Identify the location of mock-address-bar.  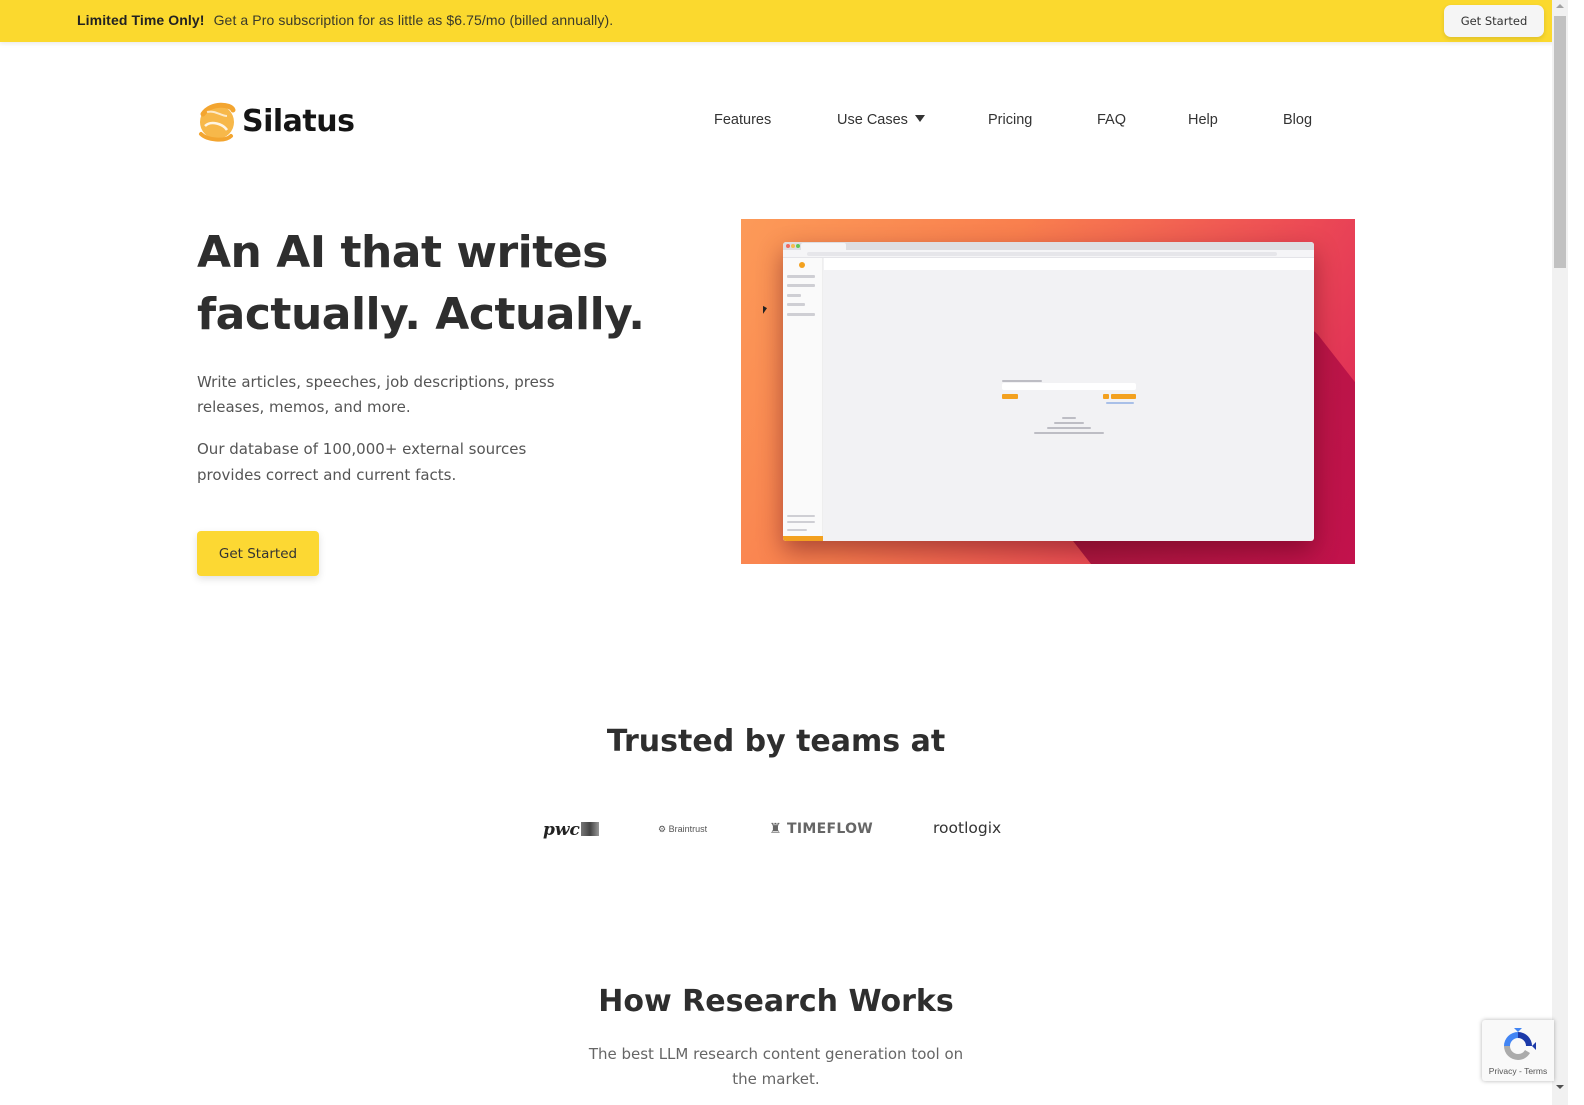
(1048, 254).